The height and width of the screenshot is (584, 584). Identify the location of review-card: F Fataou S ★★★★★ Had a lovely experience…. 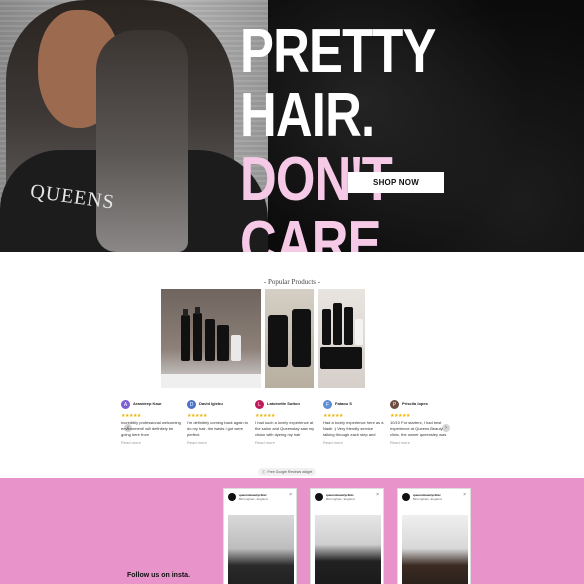
(354, 427).